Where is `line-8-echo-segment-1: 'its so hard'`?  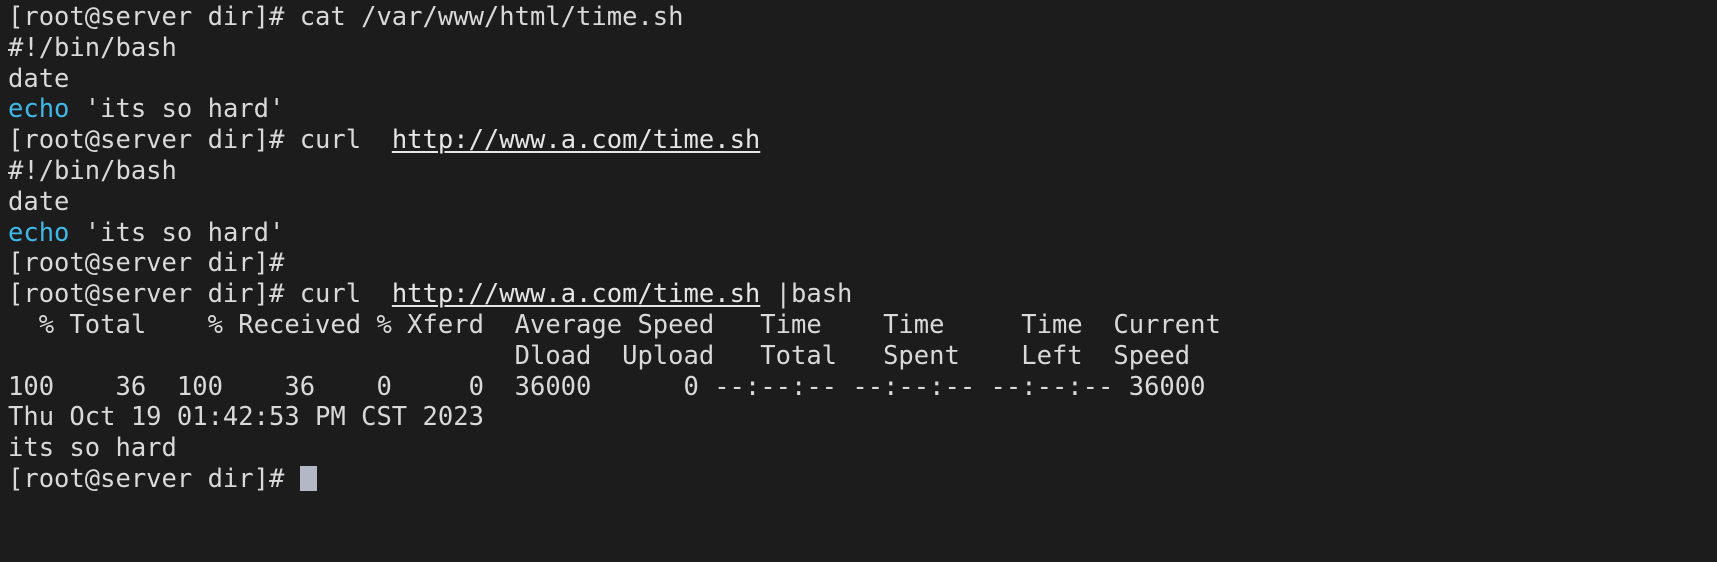
line-8-echo-segment-1: 'its so hard' is located at coordinates (177, 232).